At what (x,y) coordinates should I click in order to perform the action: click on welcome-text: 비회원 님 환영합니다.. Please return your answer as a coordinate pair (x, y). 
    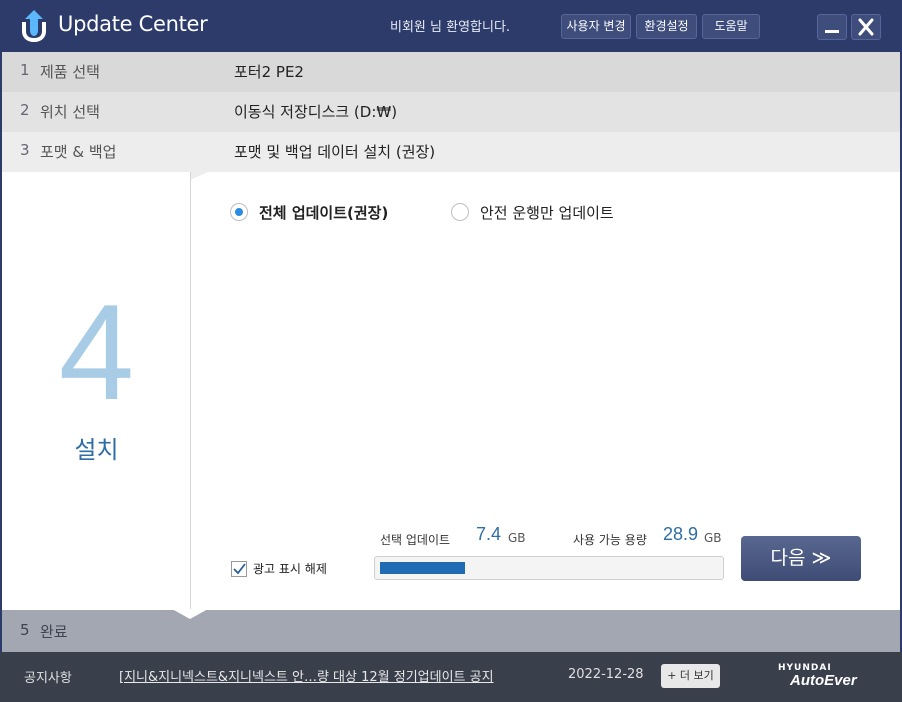
    Looking at the image, I should click on (450, 27).